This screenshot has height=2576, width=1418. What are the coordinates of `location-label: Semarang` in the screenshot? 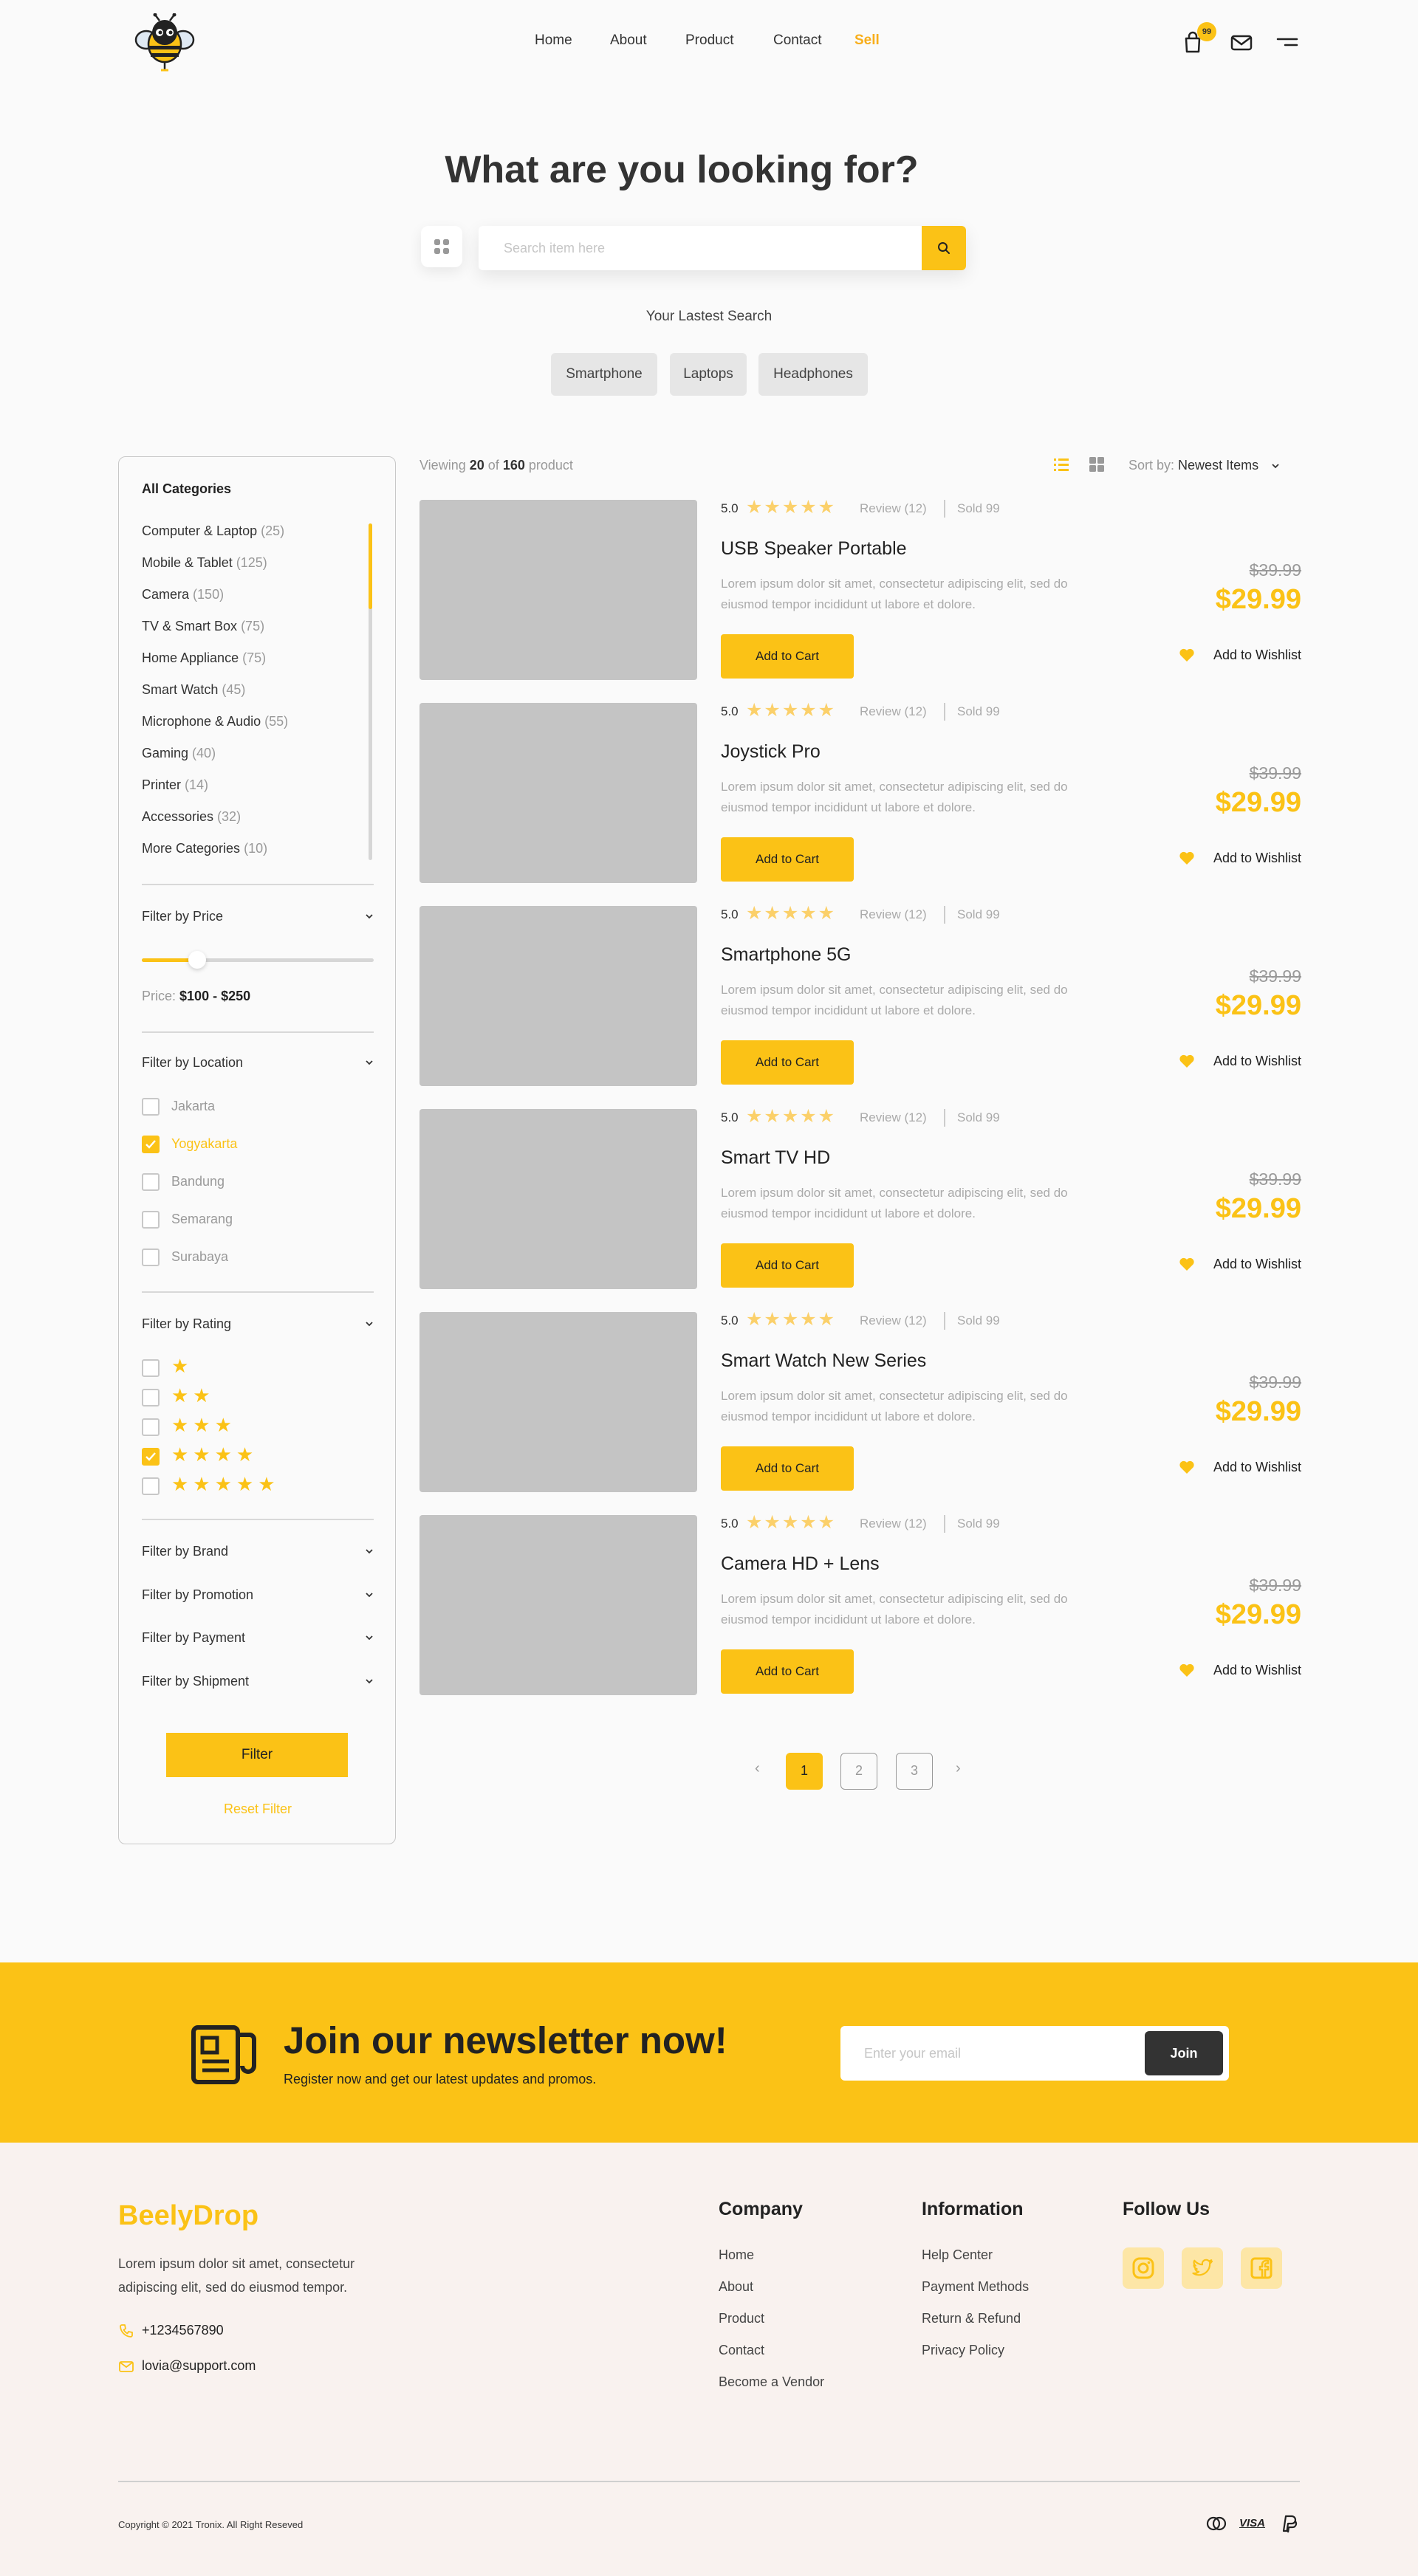 It's located at (202, 1219).